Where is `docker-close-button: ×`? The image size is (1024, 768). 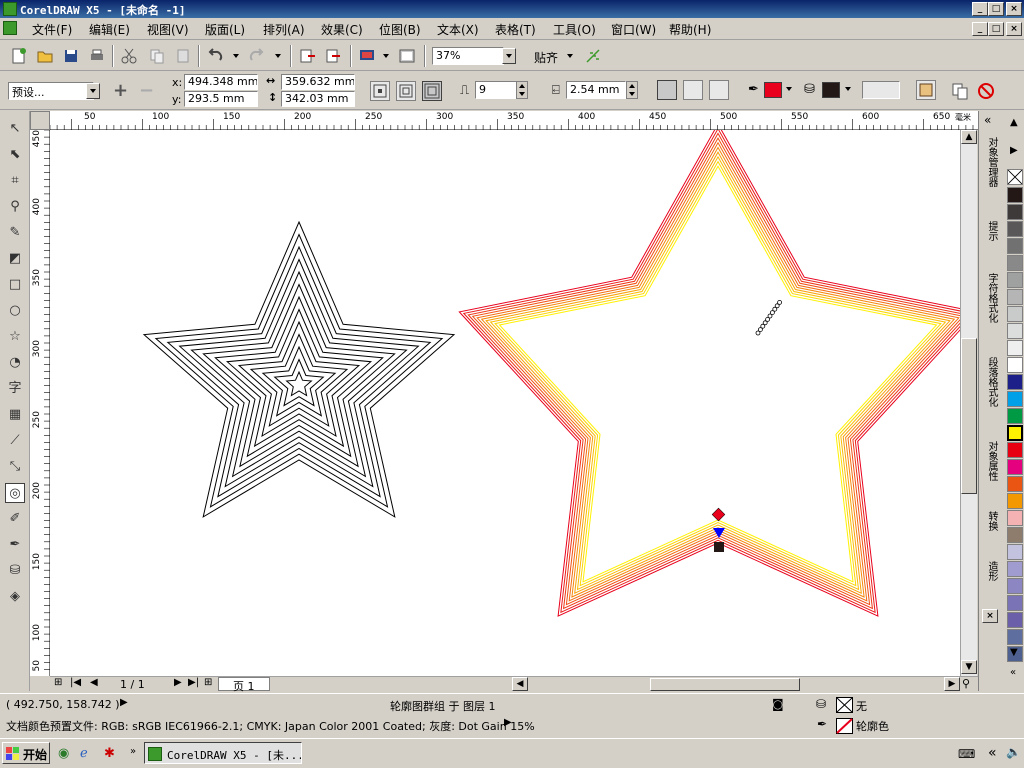 docker-close-button: × is located at coordinates (990, 616).